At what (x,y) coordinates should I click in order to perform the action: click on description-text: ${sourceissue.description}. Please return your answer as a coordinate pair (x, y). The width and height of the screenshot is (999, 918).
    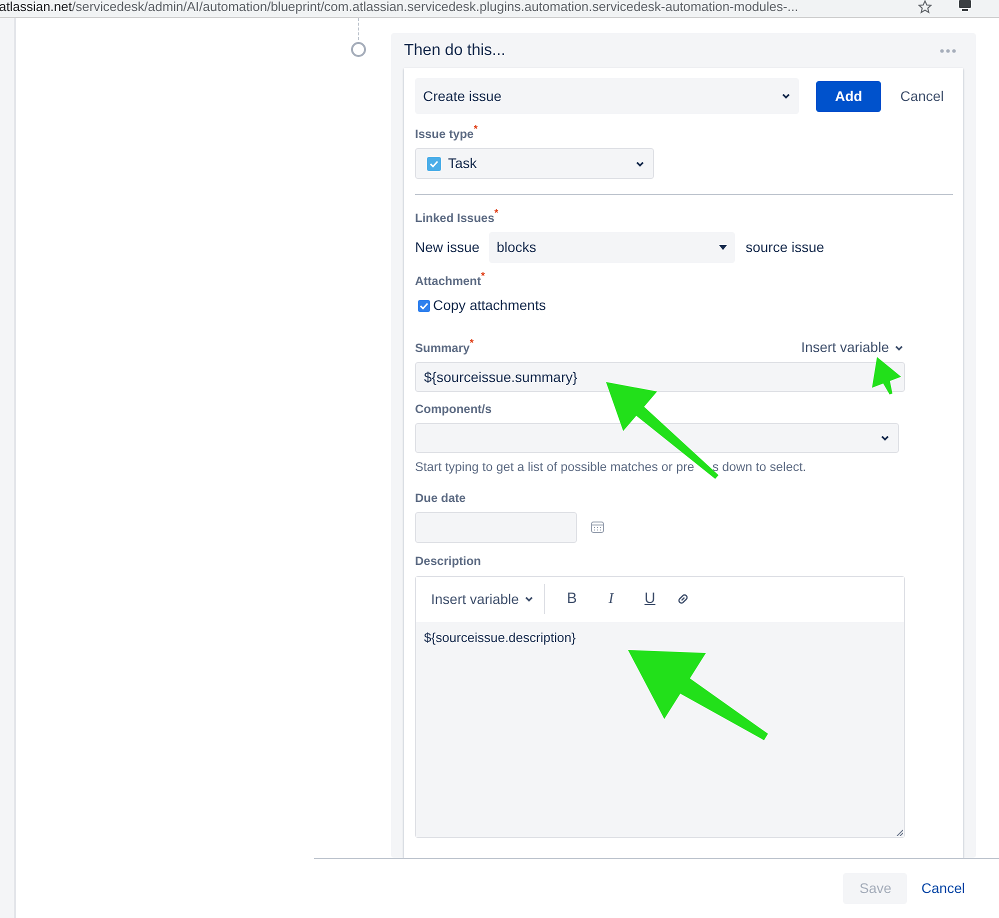
    Looking at the image, I should click on (500, 637).